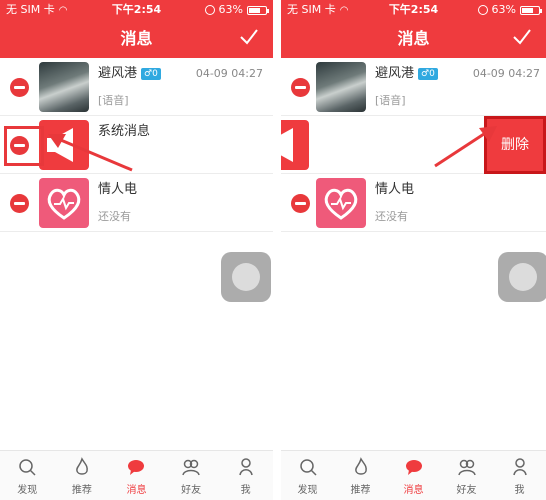 This screenshot has width=546, height=500. What do you see at coordinates (277, 250) in the screenshot?
I see `panel-divider` at bounding box center [277, 250].